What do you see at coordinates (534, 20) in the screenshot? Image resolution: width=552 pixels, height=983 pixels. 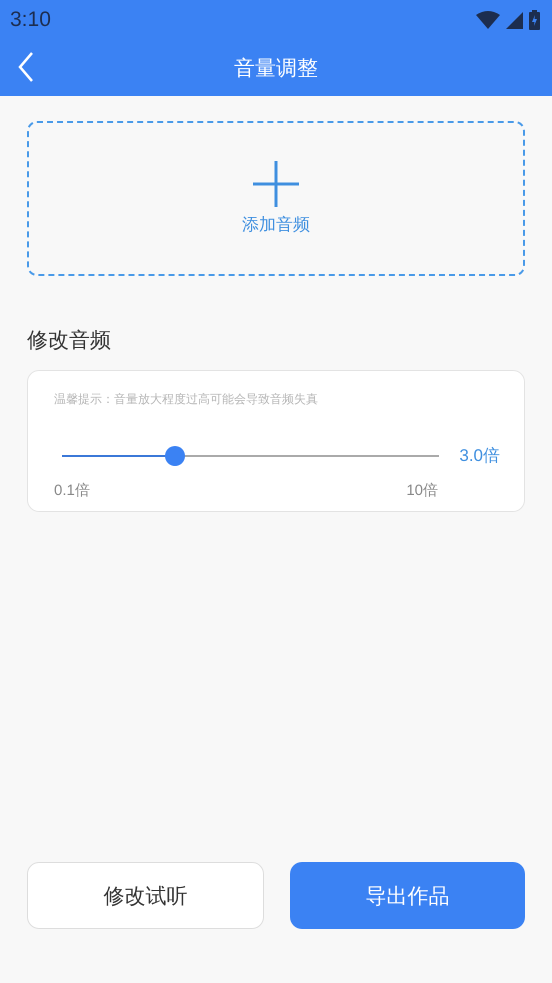 I see `battery-icon` at bounding box center [534, 20].